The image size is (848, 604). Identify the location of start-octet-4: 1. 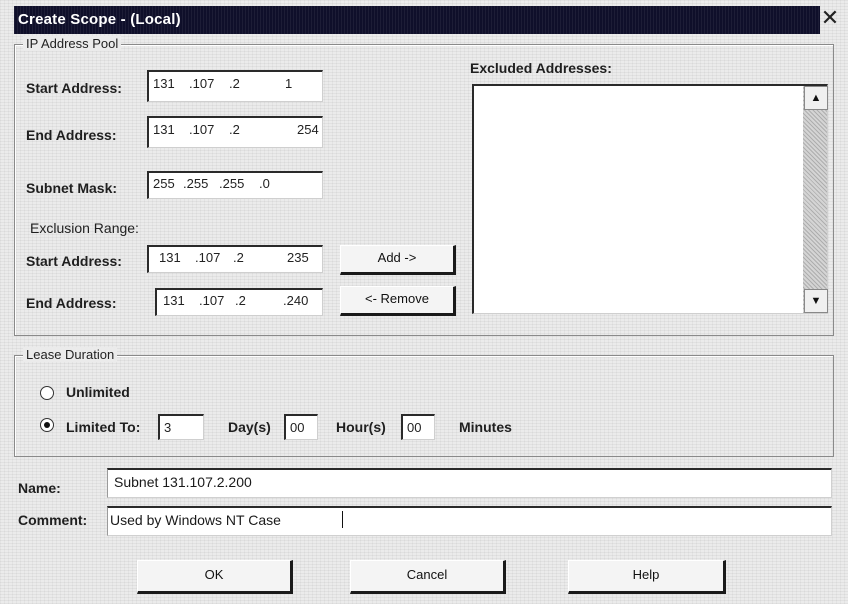
(289, 83).